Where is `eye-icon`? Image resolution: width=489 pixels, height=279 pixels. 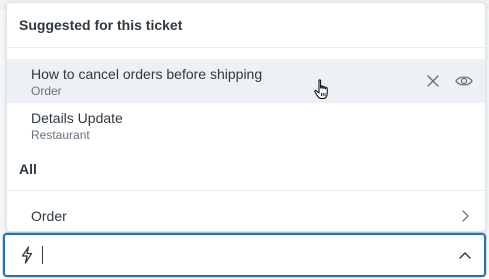
eye-icon is located at coordinates (464, 81).